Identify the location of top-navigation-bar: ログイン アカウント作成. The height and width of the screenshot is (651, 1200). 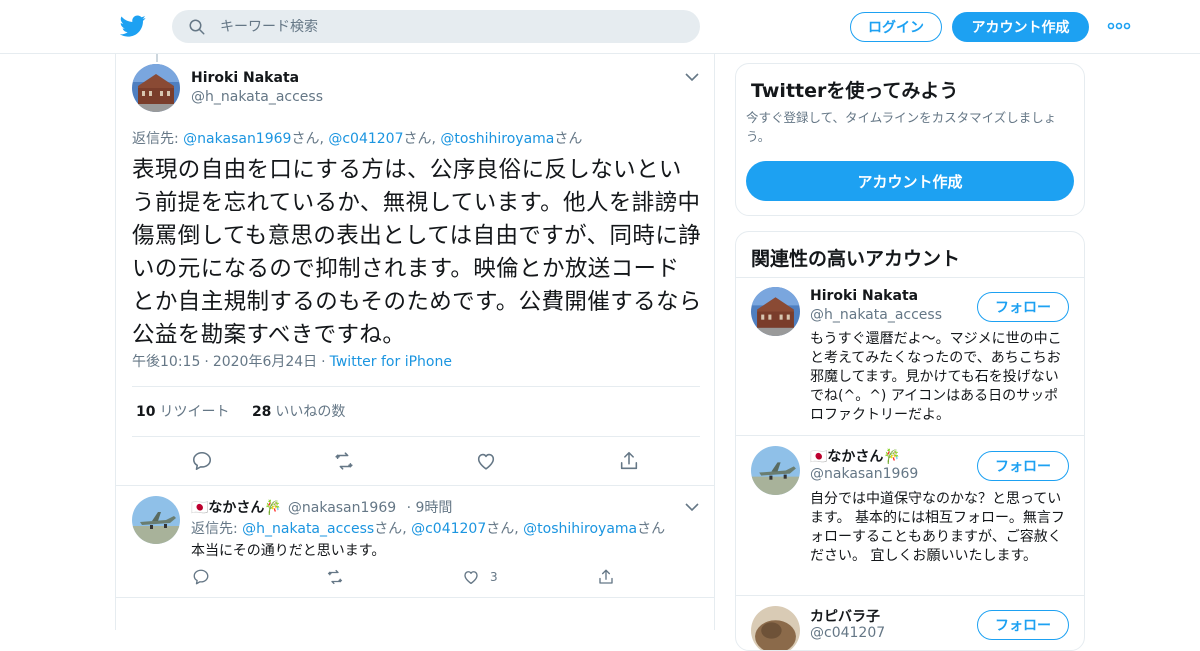
(600, 27).